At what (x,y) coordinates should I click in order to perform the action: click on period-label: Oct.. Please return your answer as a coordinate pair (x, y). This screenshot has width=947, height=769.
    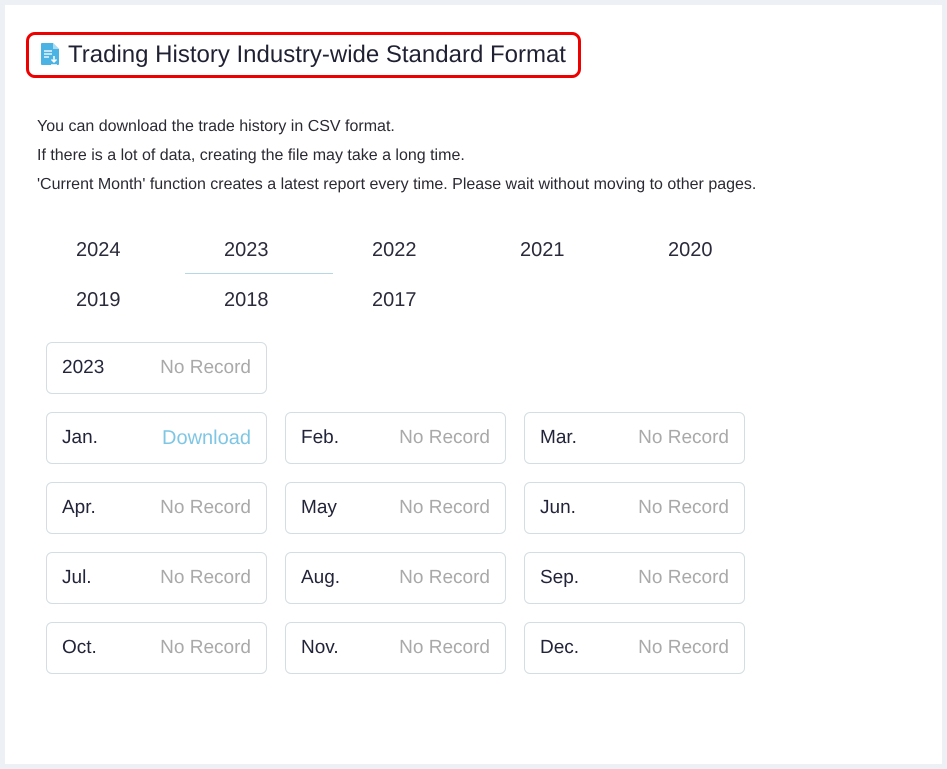
    Looking at the image, I should click on (79, 648).